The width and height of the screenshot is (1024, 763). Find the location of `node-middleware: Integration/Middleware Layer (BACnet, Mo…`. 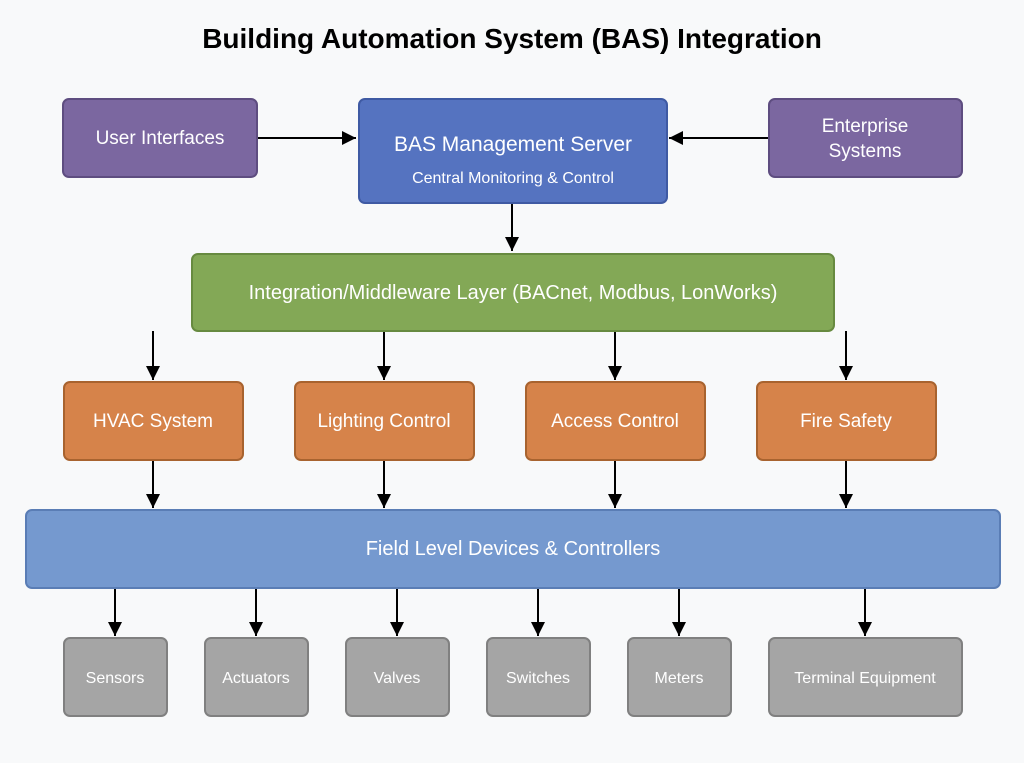

node-middleware: Integration/Middleware Layer (BACnet, Mo… is located at coordinates (513, 292).